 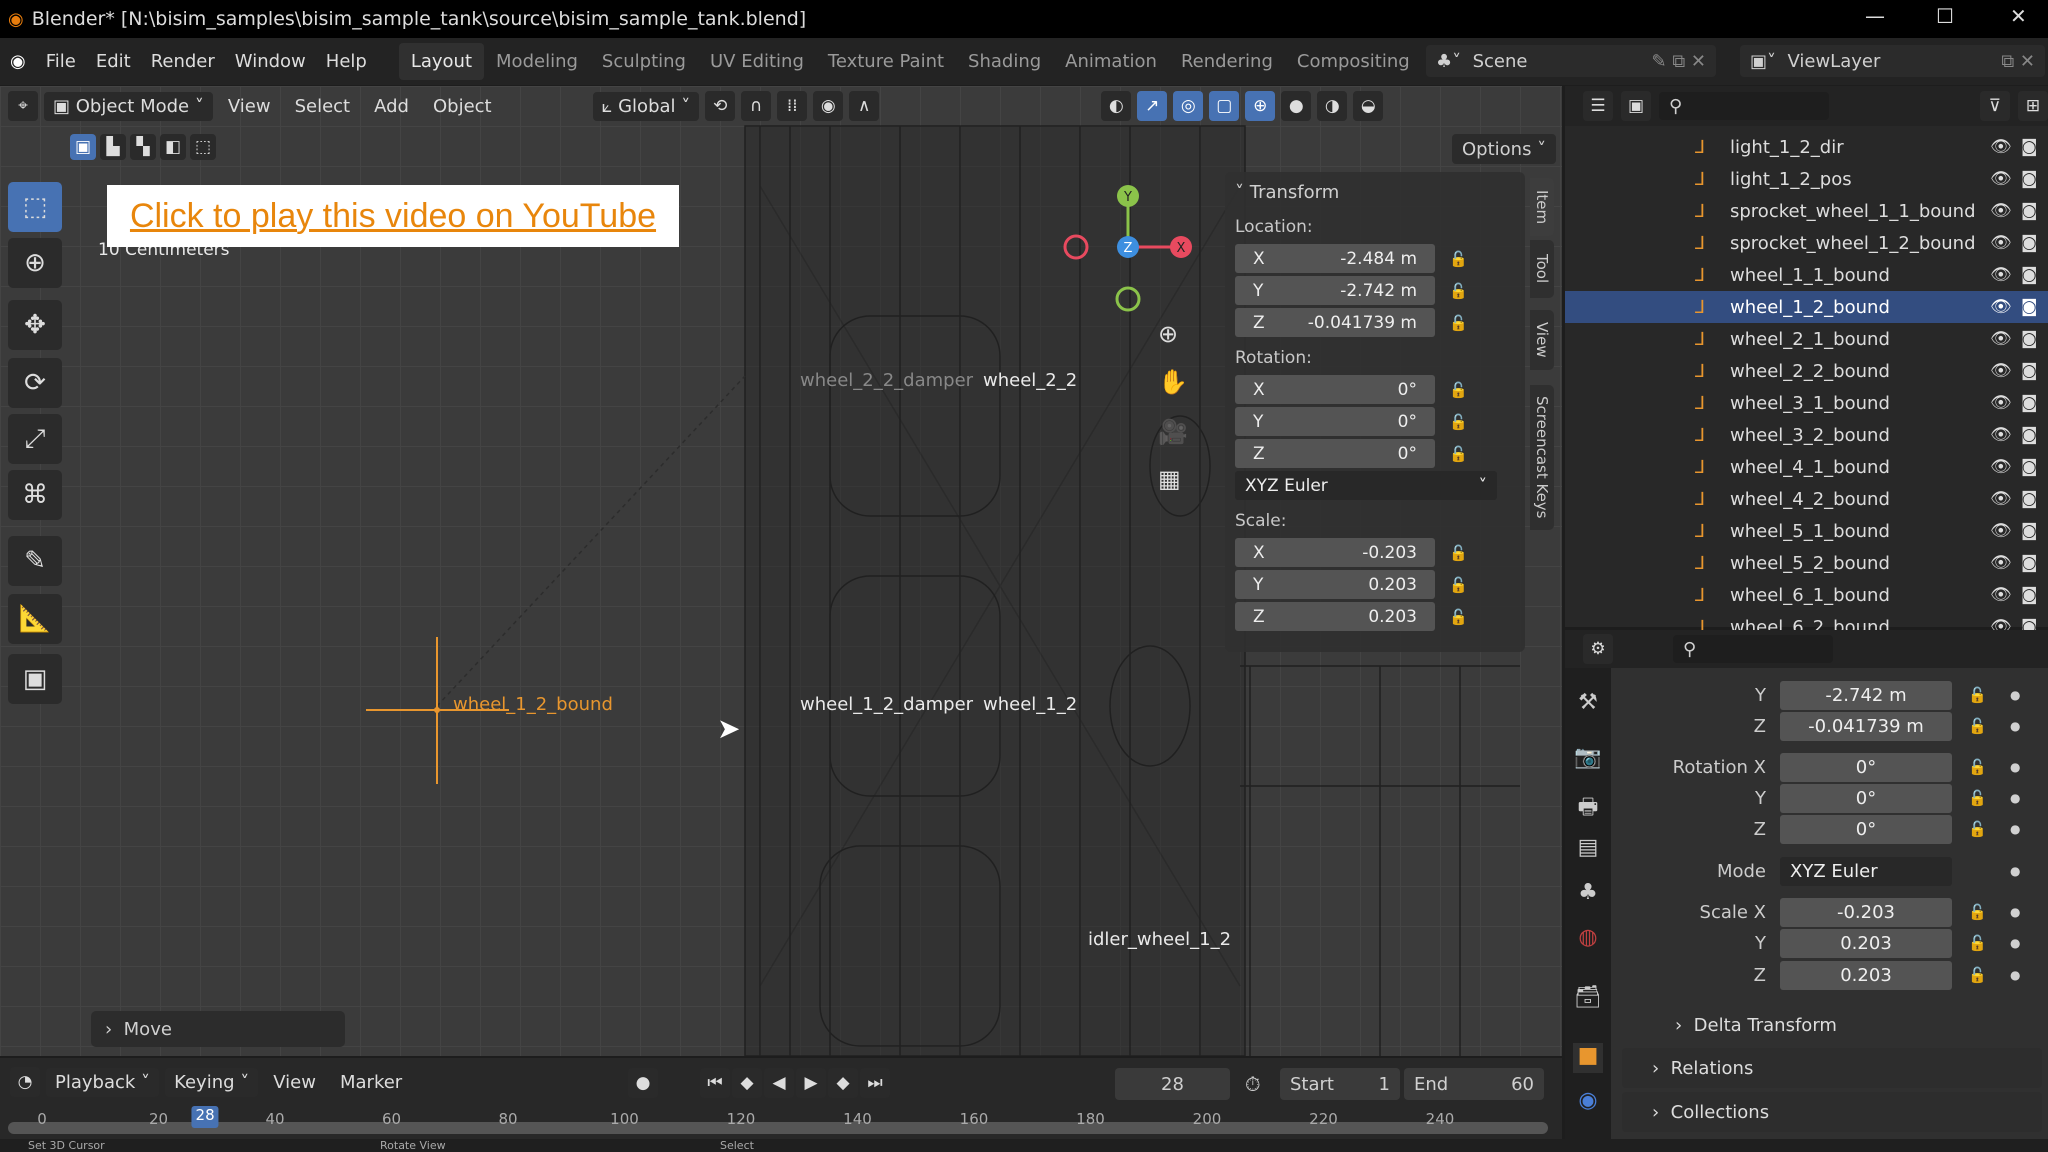 I want to click on display-mode-icon: ▣, so click(x=1636, y=106).